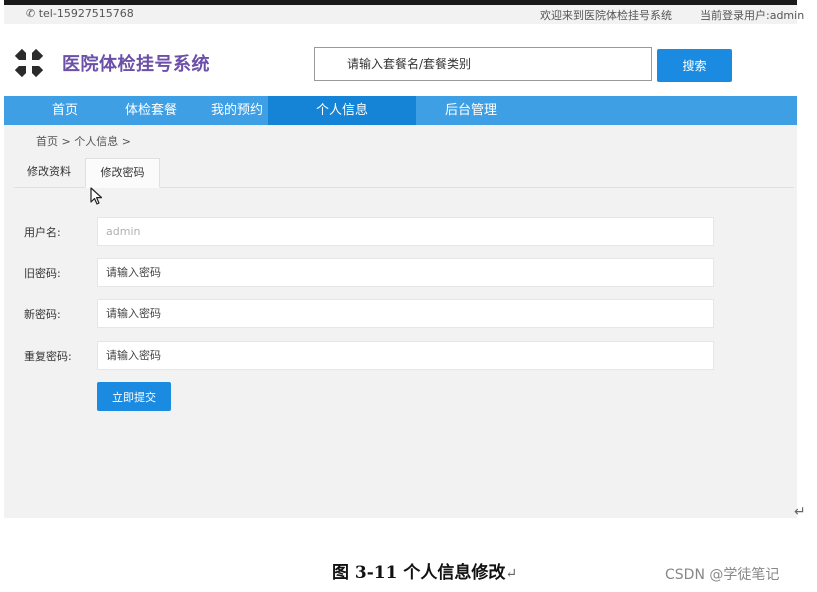 This screenshot has width=817, height=592. Describe the element at coordinates (800, 512) in the screenshot. I see `paragraph-mark: ↵` at that location.